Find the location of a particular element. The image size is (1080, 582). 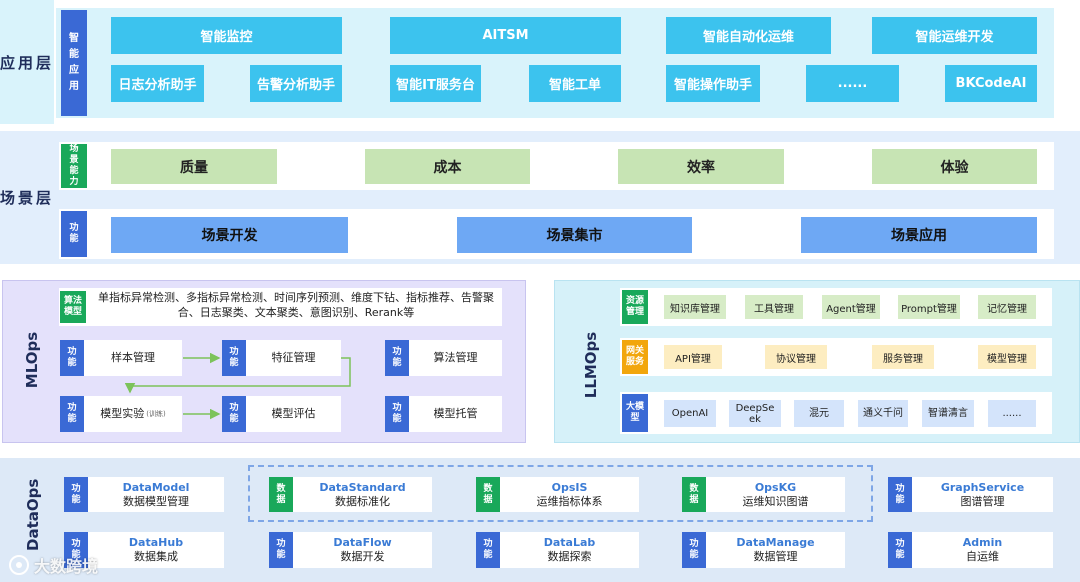

dataops-datamodel: DataModel 数据模型管理 is located at coordinates (156, 494).